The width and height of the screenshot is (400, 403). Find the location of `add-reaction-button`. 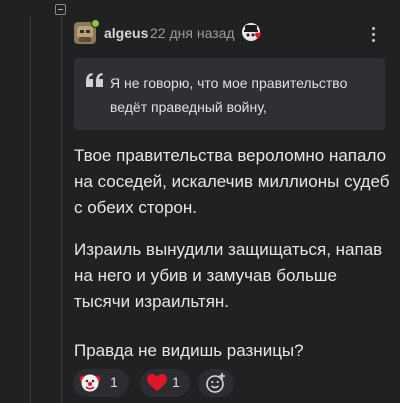

add-reaction-button is located at coordinates (216, 383).